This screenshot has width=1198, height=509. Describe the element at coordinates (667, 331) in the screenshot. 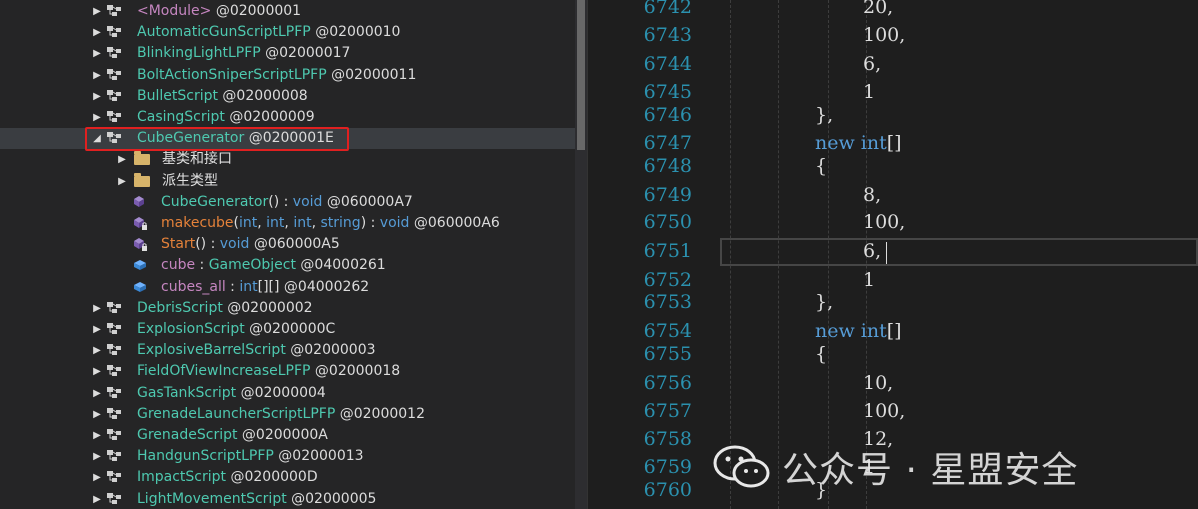

I see `line-number: 6754` at that location.